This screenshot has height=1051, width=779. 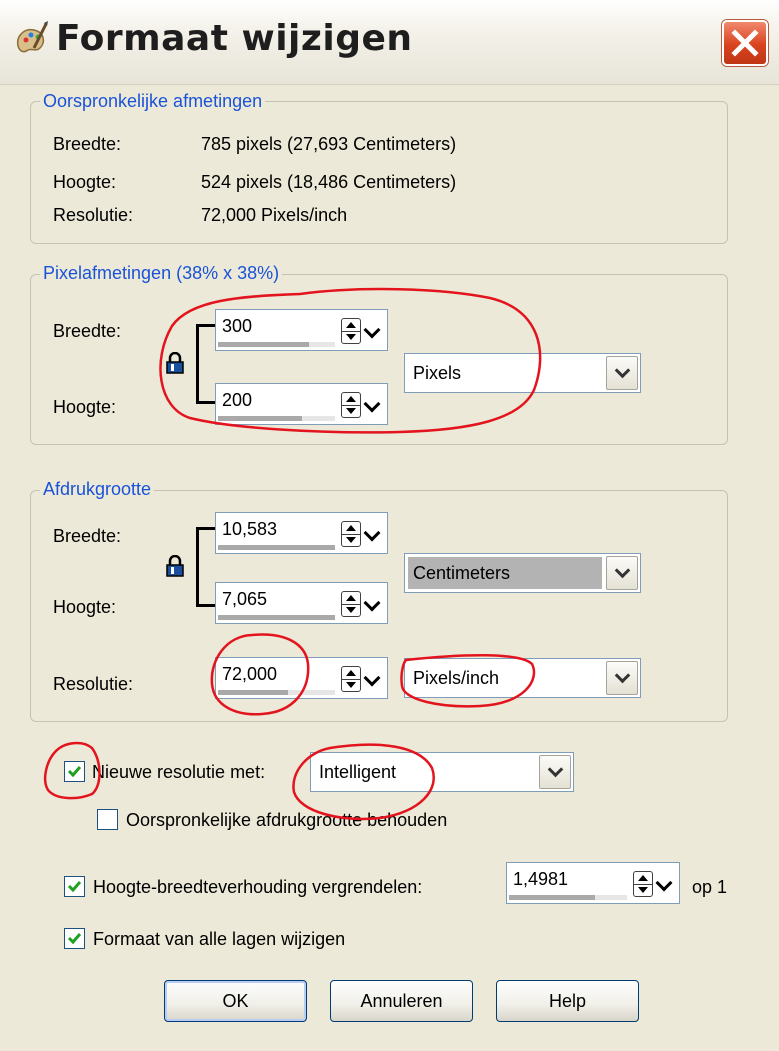 I want to click on print-unit-value: Centimeters, so click(x=462, y=573).